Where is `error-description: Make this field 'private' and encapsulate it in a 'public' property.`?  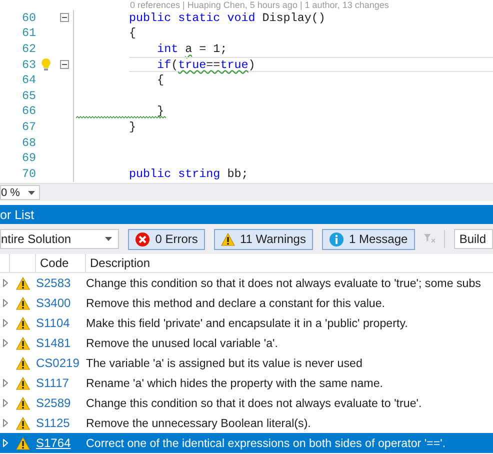
error-description: Make this field 'private' and encapsulate it in a 'public' property. is located at coordinates (247, 323).